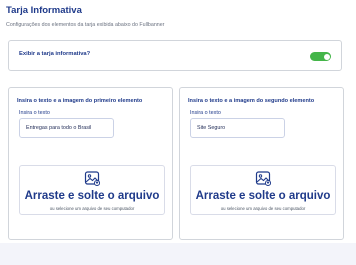  Describe the element at coordinates (44, 10) in the screenshot. I see `page-title: Tarja Informativa` at that location.